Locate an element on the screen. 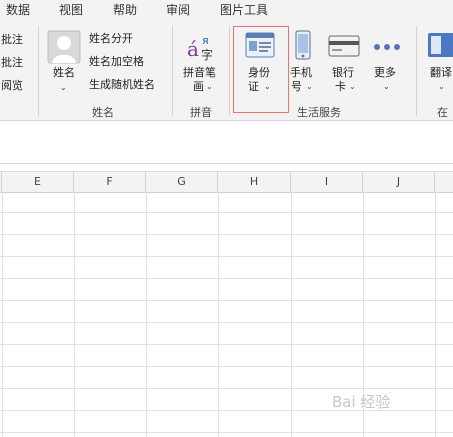 The height and width of the screenshot is (437, 453). pinyin-group-label: 拼音 is located at coordinates (201, 112).